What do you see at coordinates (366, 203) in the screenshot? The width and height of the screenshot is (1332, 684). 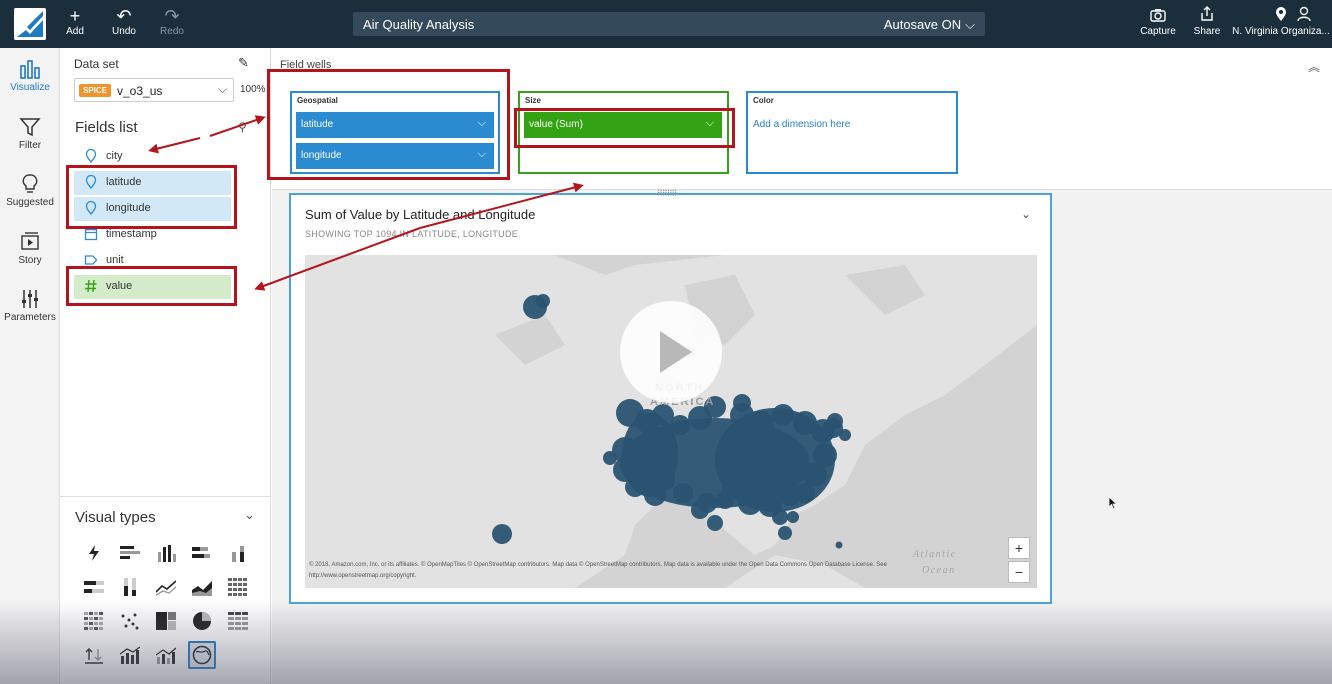 I see `annotation-arrows` at bounding box center [366, 203].